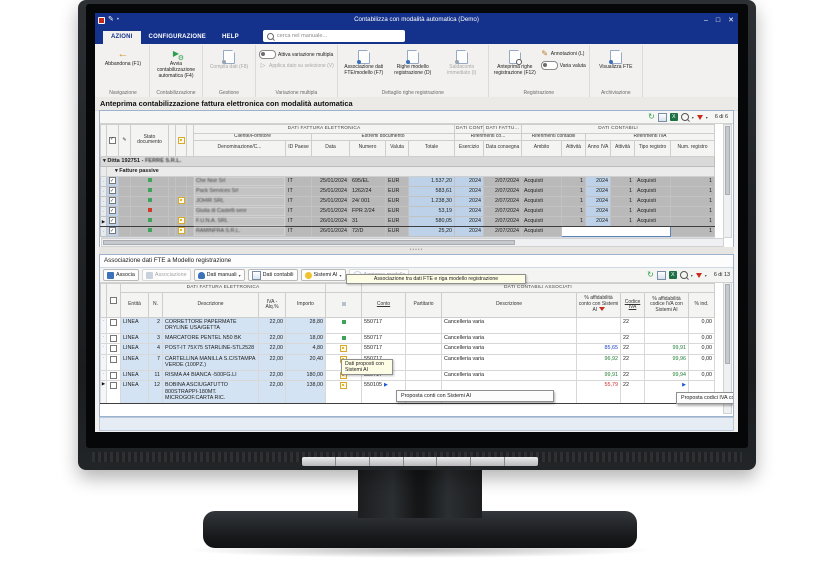  Describe the element at coordinates (323, 275) in the screenshot. I see `button-sistemi-ai: Sistemi AI ▾` at that location.